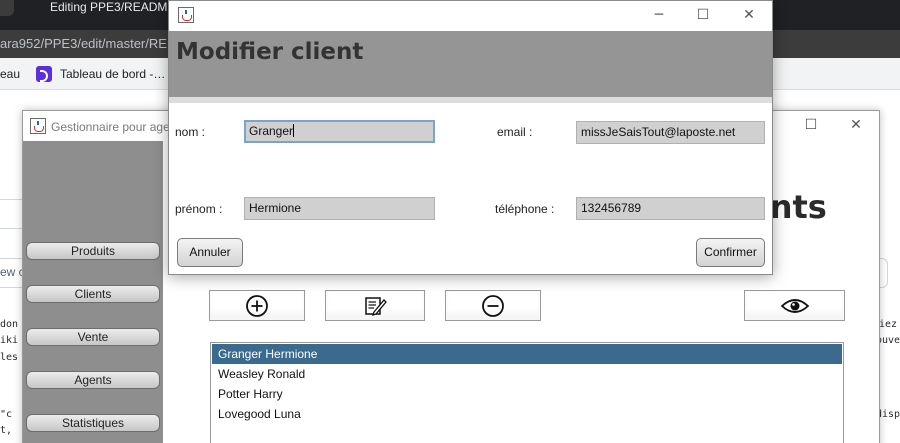  Describe the element at coordinates (83, 43) in the screenshot. I see `browser-url: ara952/PPE3/edit/master/RE` at that location.